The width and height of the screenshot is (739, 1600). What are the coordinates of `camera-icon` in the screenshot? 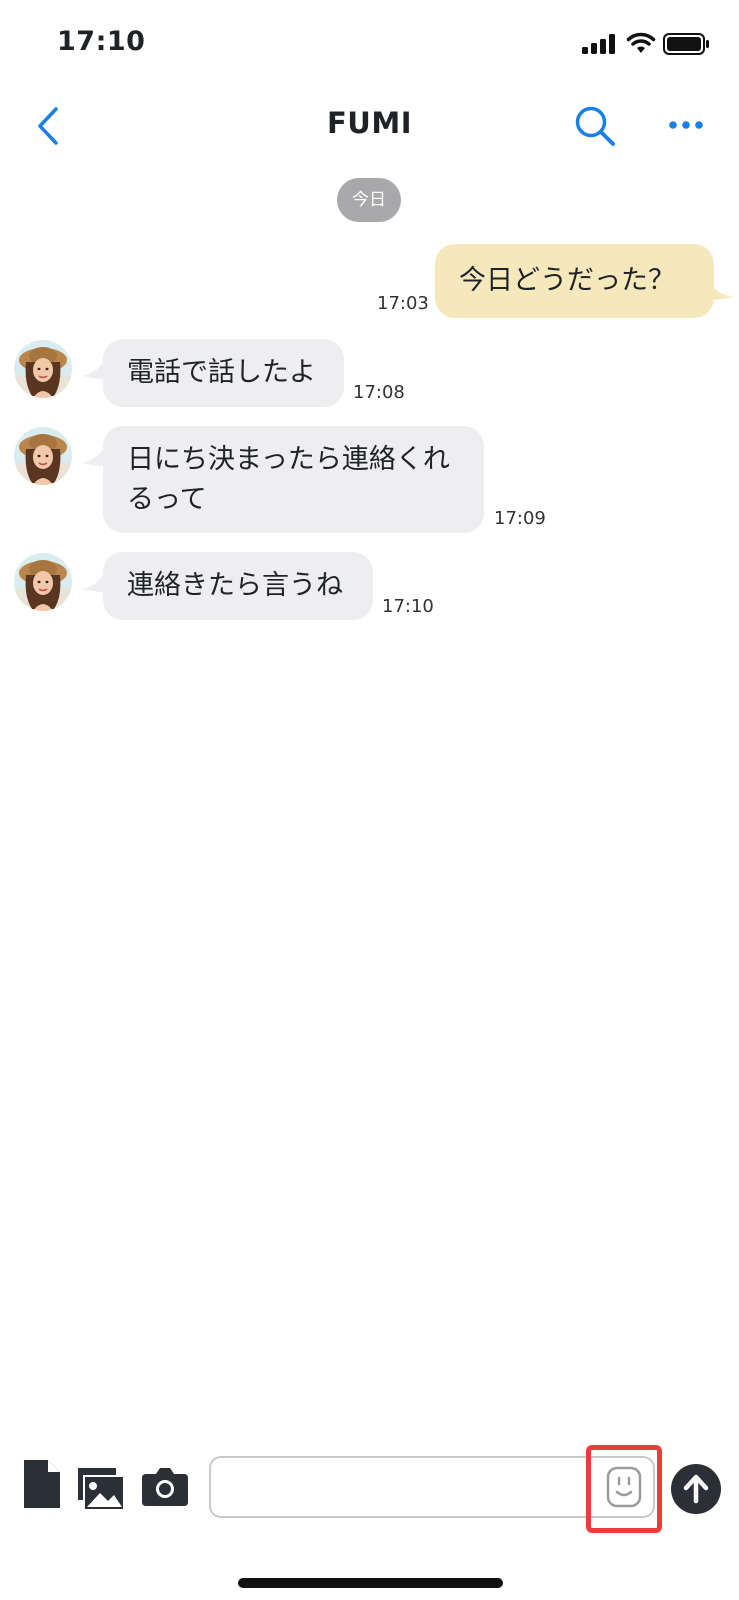 It's located at (165, 1487).